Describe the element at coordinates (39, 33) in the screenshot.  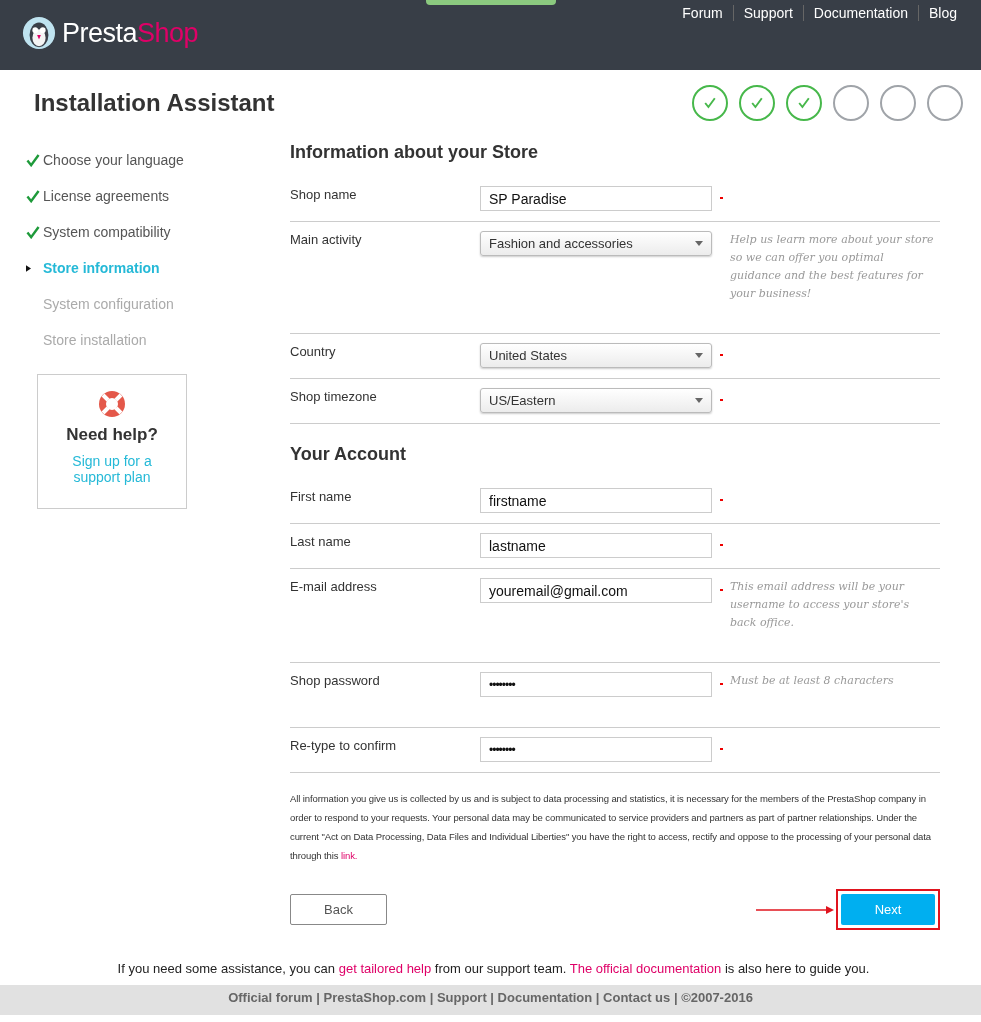
I see `penguin-logo-icon` at that location.